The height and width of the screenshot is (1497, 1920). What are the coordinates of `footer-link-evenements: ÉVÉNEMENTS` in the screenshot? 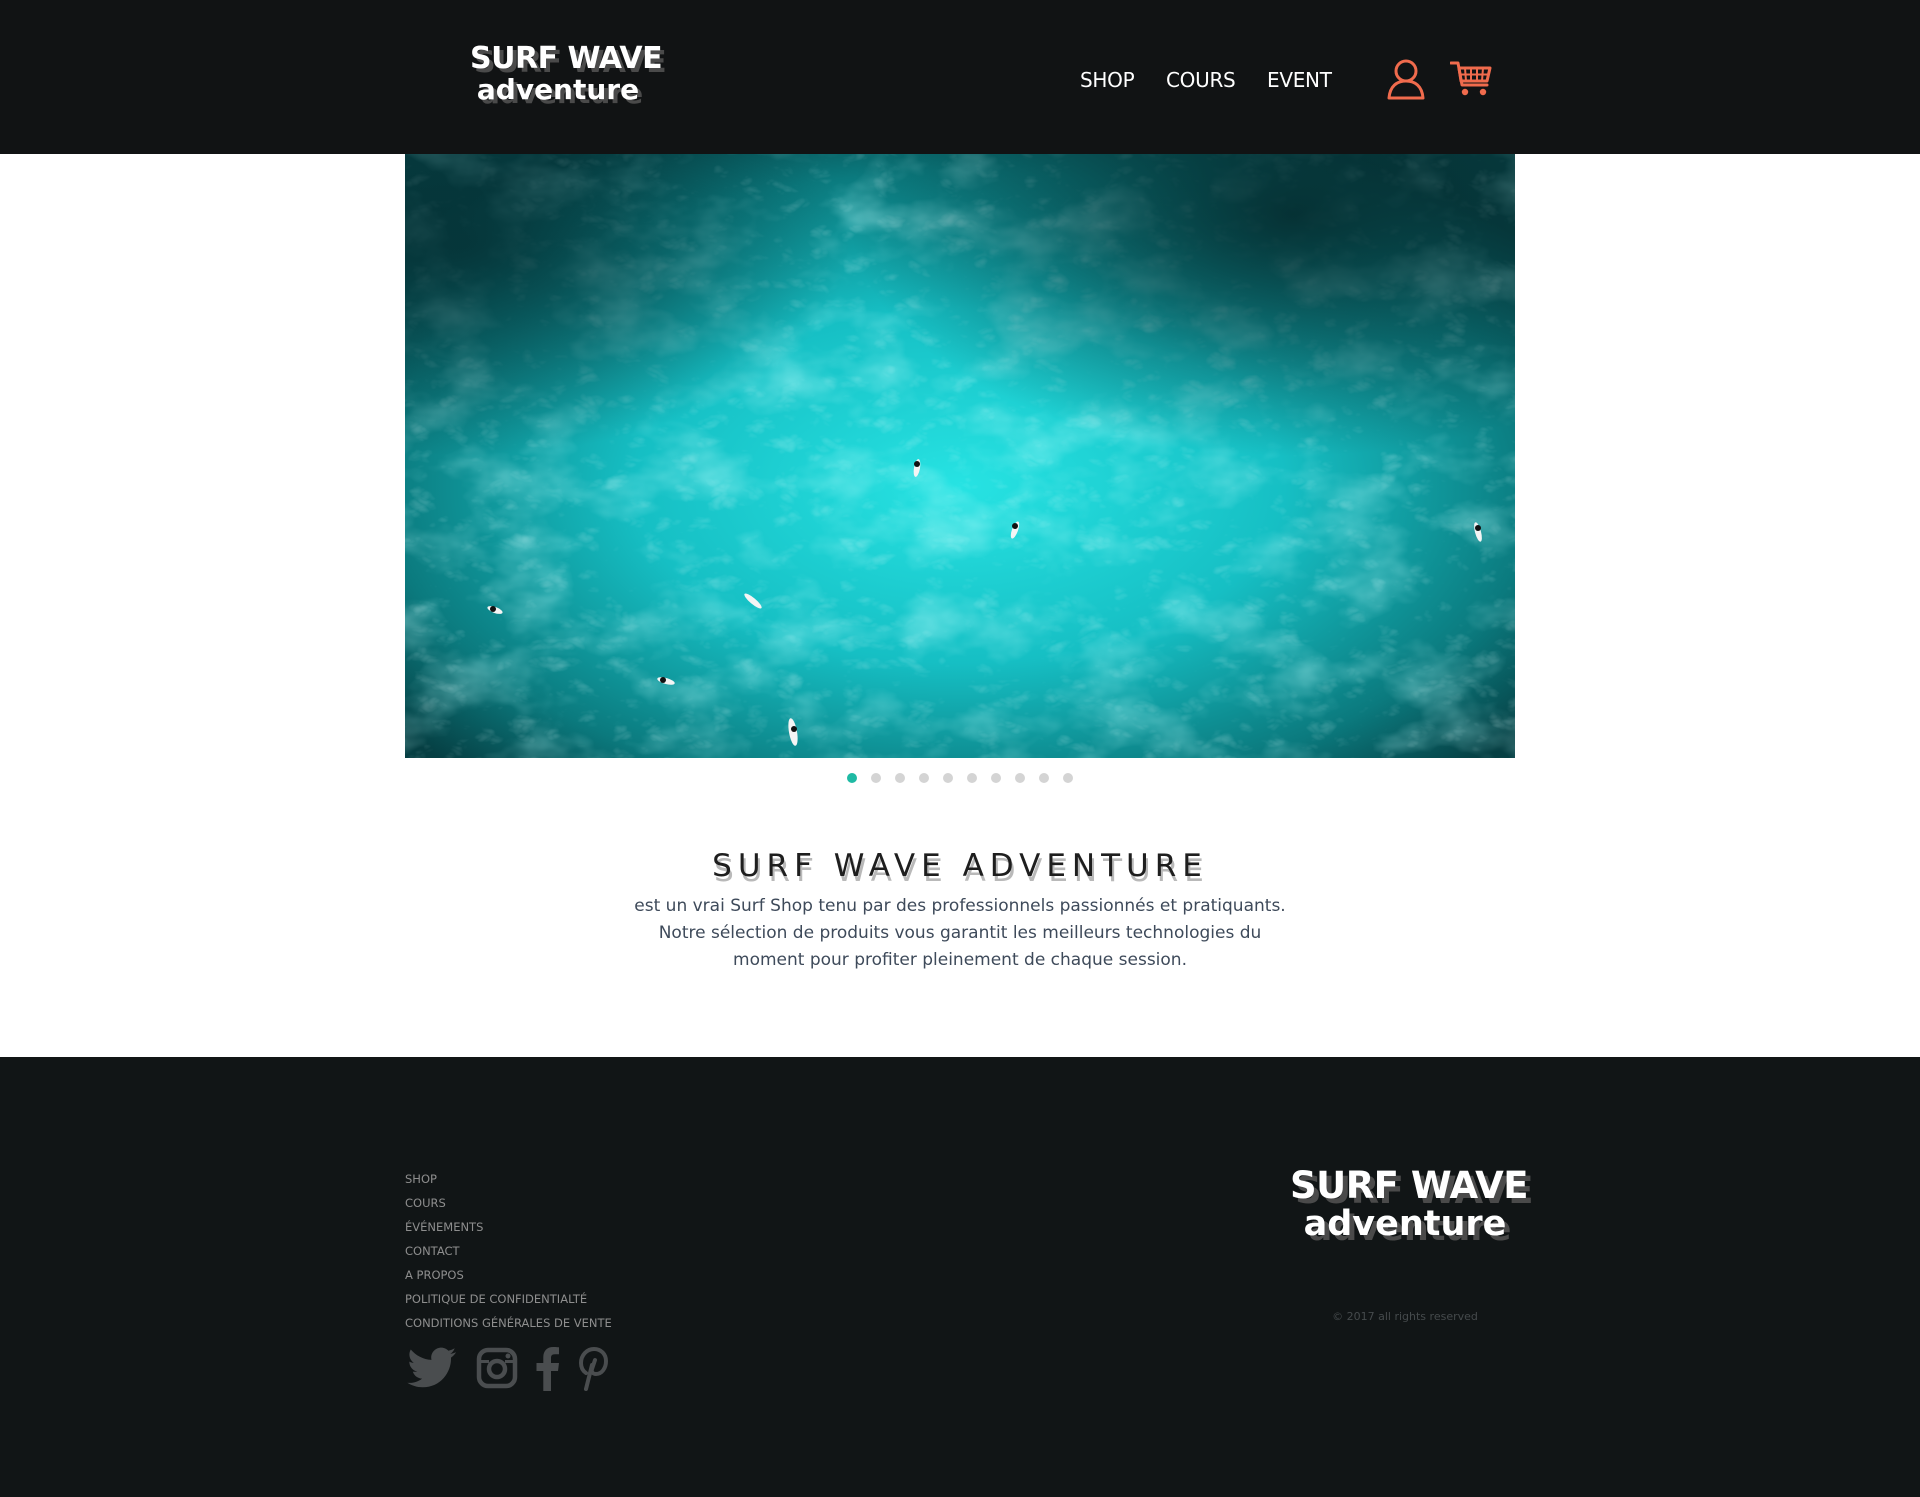 It's located at (508, 1232).